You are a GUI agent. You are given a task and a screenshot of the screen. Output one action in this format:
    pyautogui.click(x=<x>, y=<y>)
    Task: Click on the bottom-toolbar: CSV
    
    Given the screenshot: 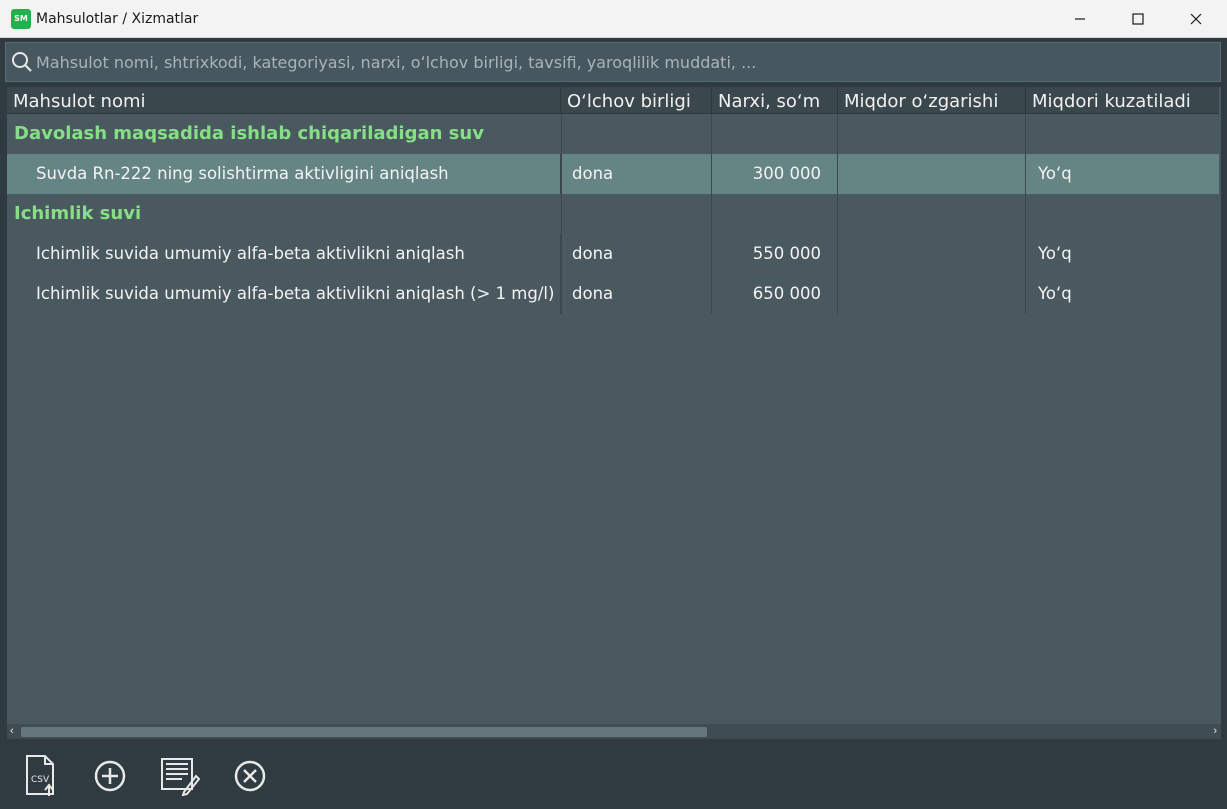 What is the action you would take?
    pyautogui.click(x=613, y=775)
    